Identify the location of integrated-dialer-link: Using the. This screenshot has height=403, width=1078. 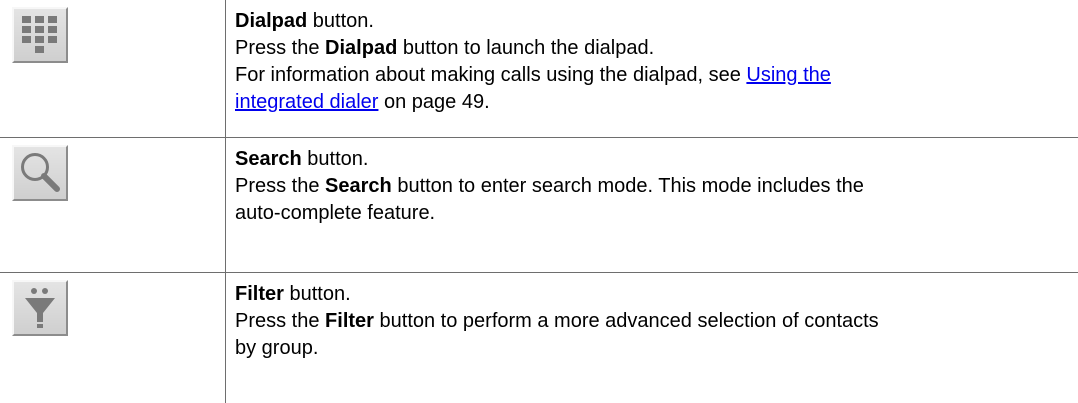
(788, 75).